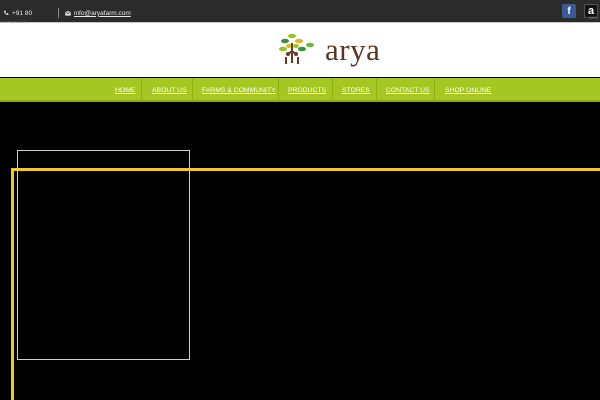 The width and height of the screenshot is (600, 400). What do you see at coordinates (22, 13) in the screenshot?
I see `phone-number: +91 80` at bounding box center [22, 13].